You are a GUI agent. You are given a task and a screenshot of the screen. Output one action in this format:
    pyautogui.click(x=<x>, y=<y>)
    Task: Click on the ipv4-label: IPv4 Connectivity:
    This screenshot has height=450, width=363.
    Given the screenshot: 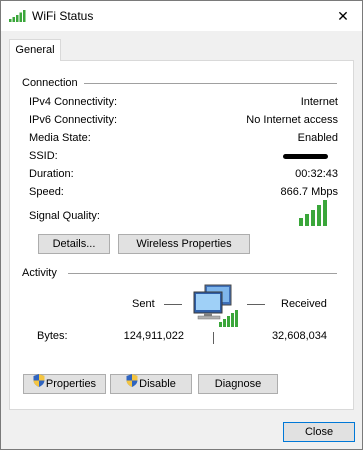 What is the action you would take?
    pyautogui.click(x=73, y=102)
    